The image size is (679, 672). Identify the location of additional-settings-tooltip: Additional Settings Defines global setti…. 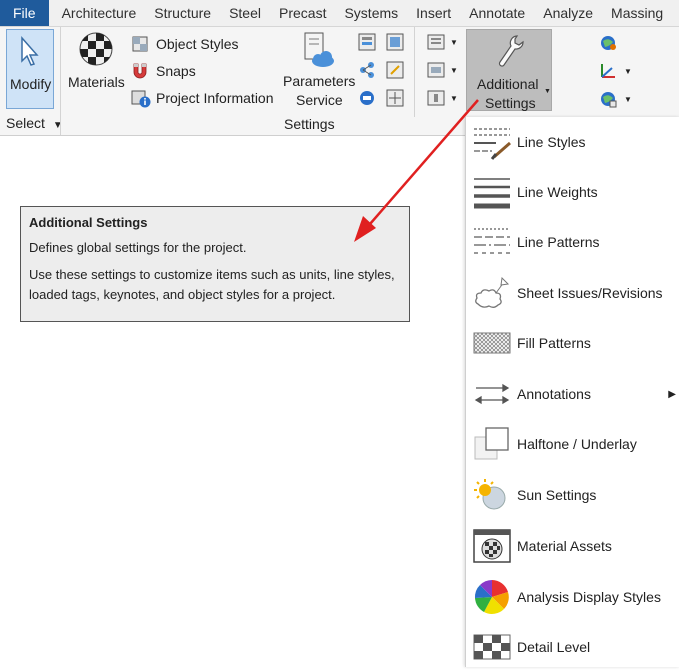
(215, 264).